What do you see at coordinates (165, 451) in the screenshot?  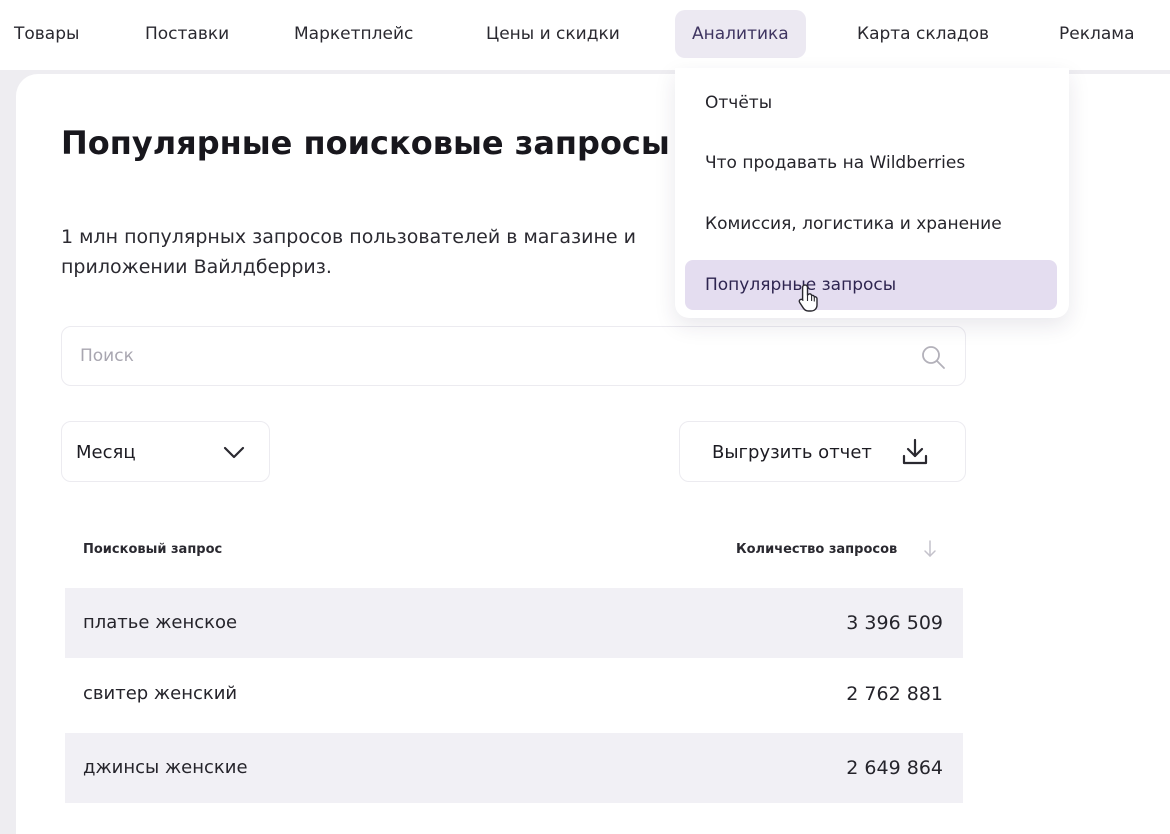 I see `period-select: Месяц` at bounding box center [165, 451].